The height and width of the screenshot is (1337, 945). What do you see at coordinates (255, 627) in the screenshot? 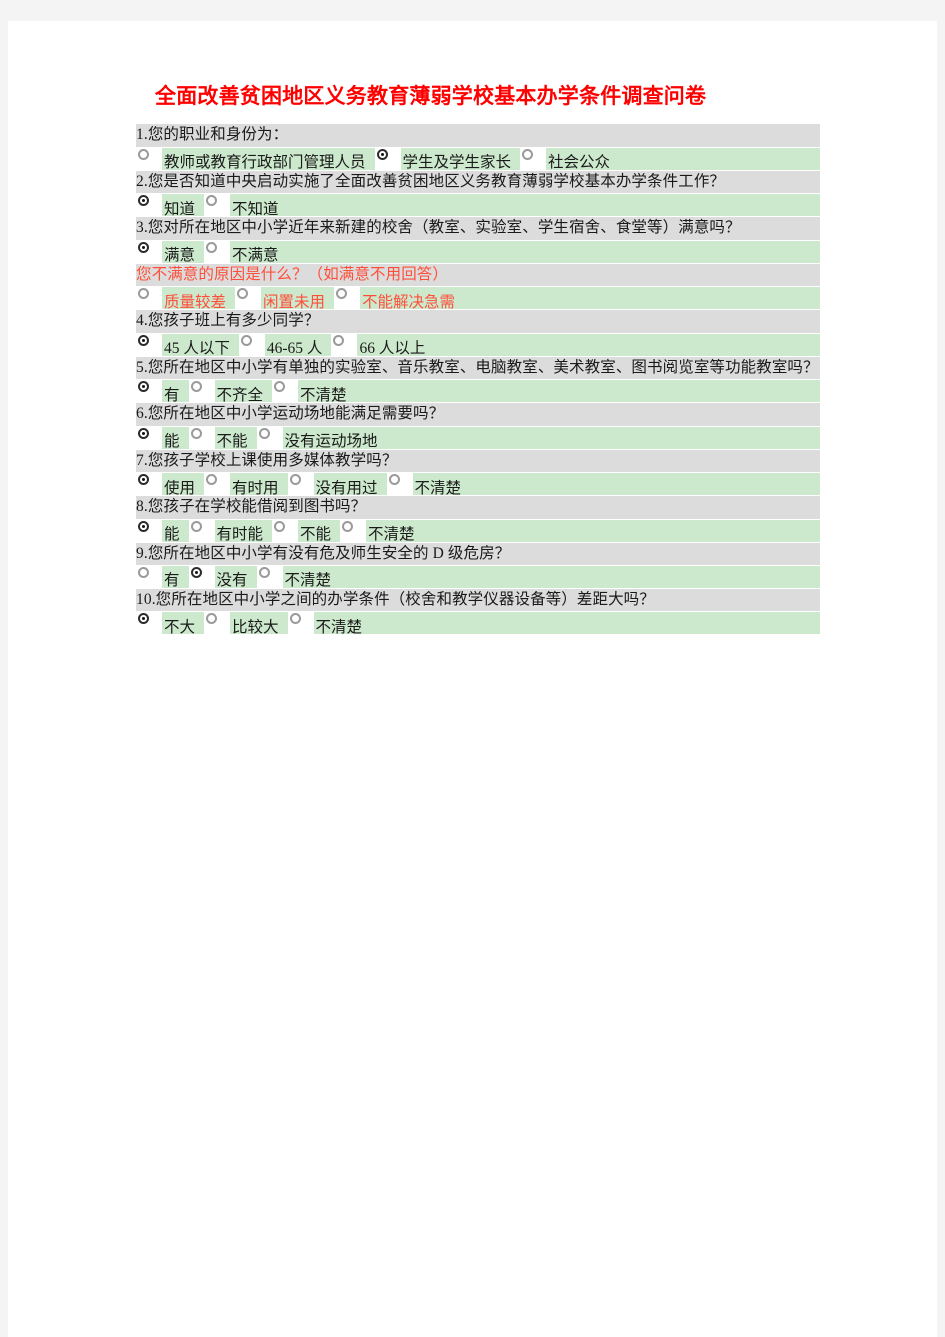
I see `radio-option-label: 比较大` at bounding box center [255, 627].